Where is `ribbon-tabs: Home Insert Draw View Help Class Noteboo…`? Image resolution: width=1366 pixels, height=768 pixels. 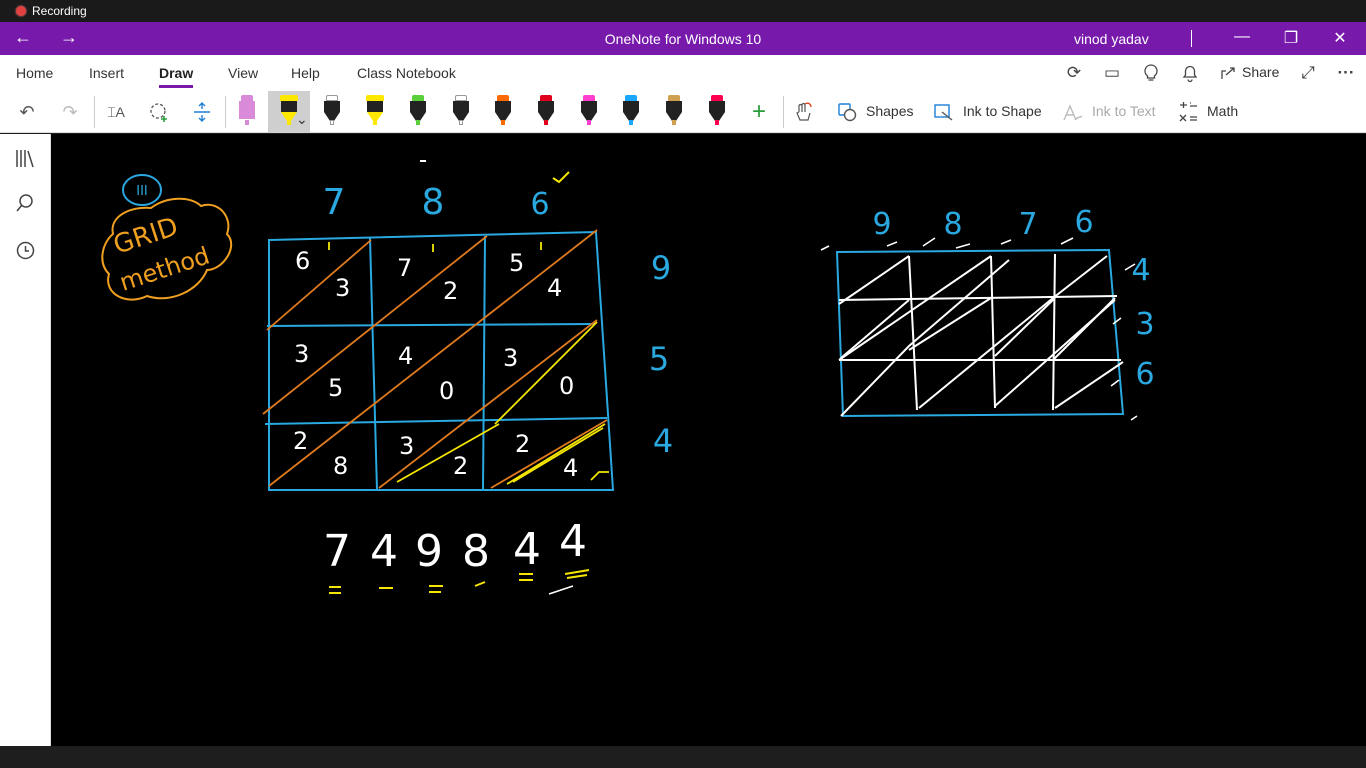
ribbon-tabs: Home Insert Draw View Help Class Noteboo… is located at coordinates (683, 73).